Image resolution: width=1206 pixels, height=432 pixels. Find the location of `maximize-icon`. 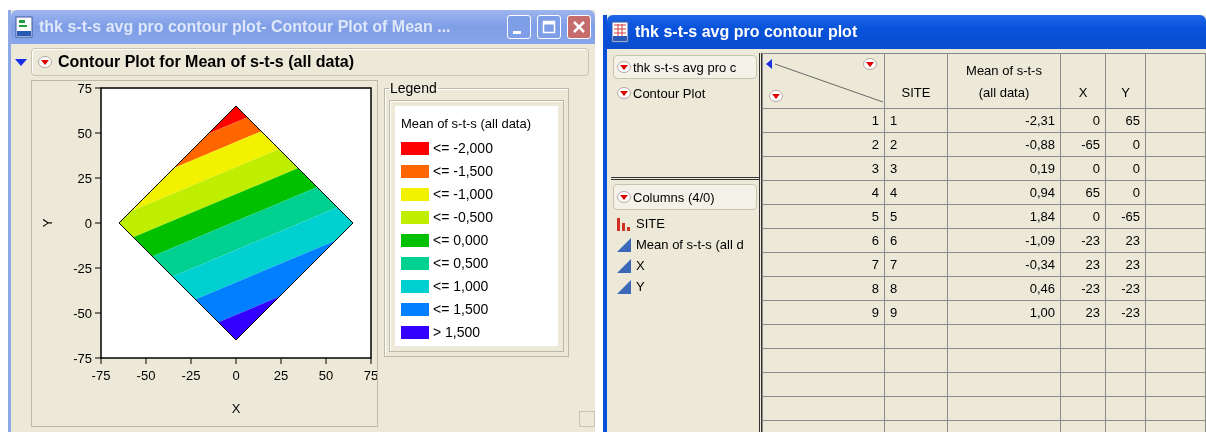

maximize-icon is located at coordinates (549, 27).